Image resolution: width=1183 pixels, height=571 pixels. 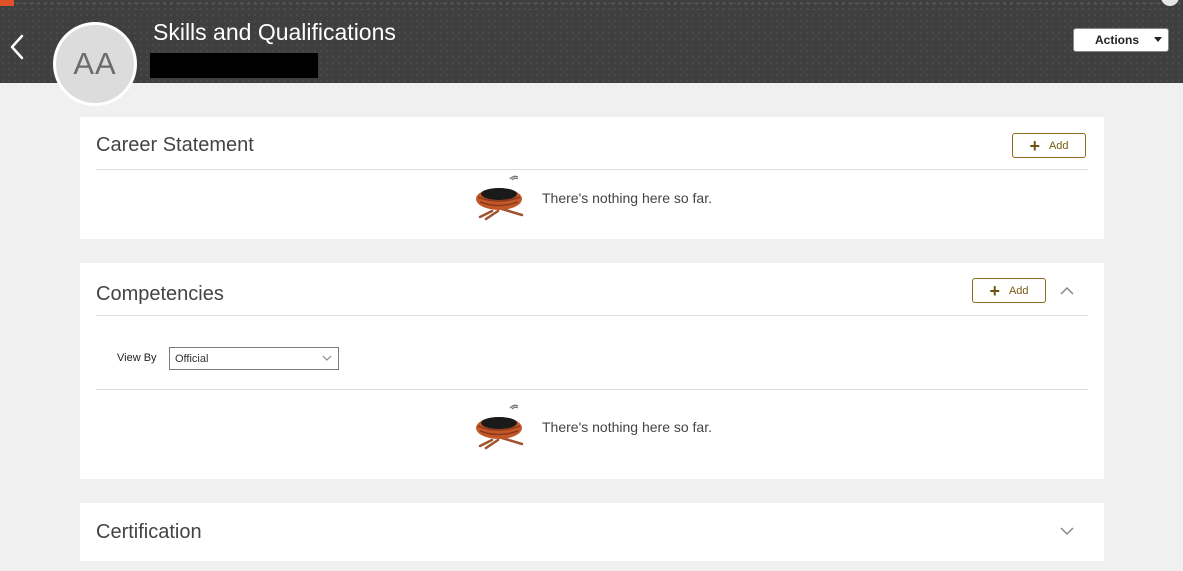 What do you see at coordinates (592, 532) in the screenshot?
I see `certification-card: Certification` at bounding box center [592, 532].